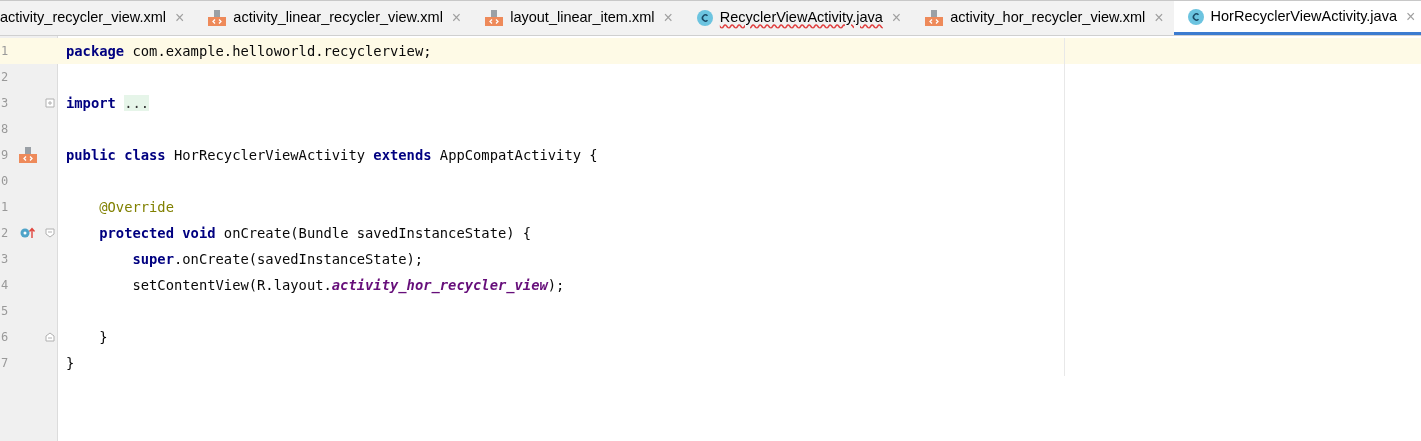  Describe the element at coordinates (5, 311) in the screenshot. I see `line-number: 5` at that location.